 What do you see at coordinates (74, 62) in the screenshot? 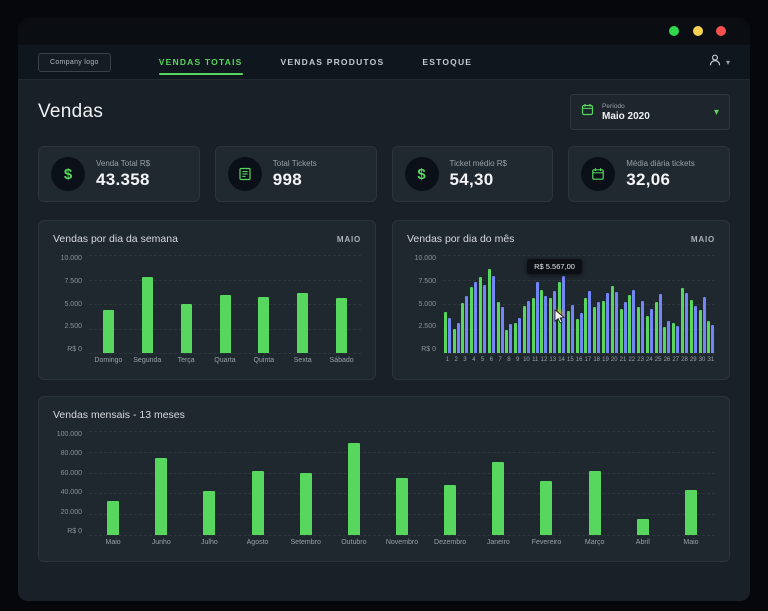
I see `company-logo: Company logo` at bounding box center [74, 62].